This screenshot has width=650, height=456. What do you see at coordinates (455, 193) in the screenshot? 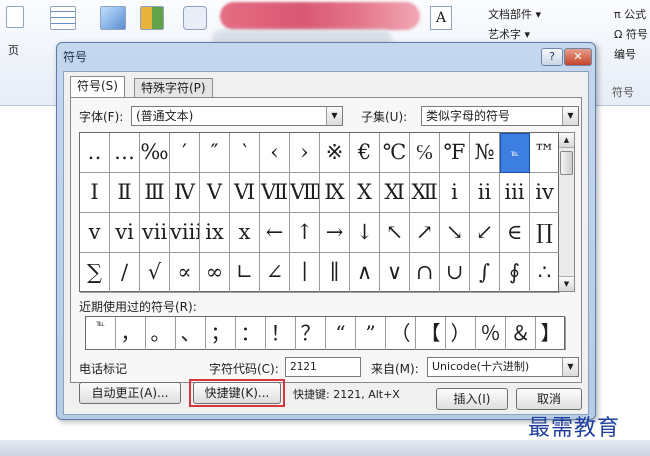
I see `symbol-cell: ⅰ` at bounding box center [455, 193].